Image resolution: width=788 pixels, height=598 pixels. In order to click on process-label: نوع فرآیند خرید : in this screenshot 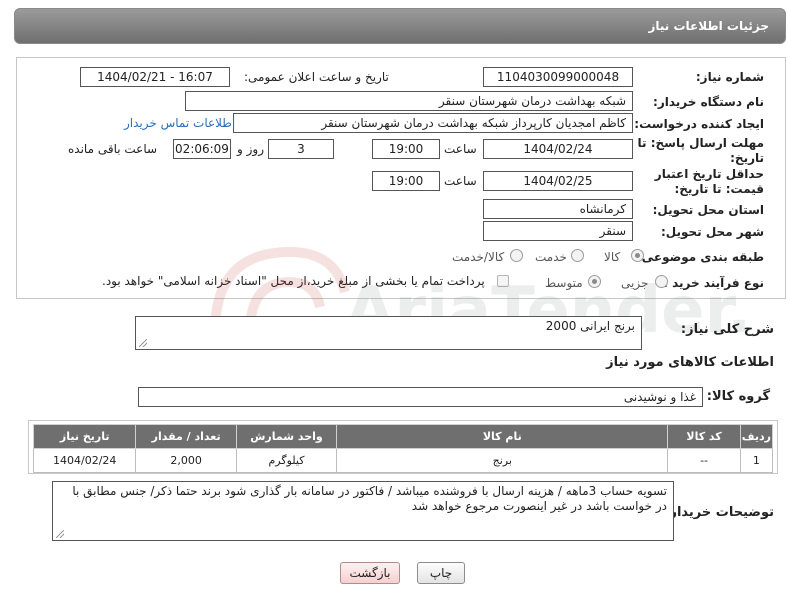, I will do `click(713, 283)`.